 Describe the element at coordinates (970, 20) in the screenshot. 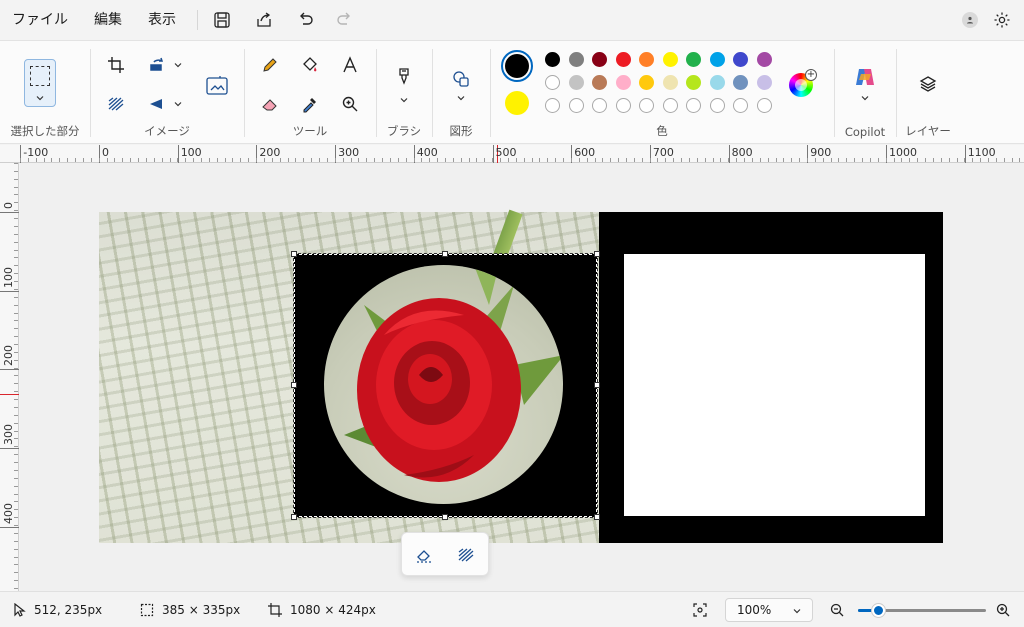

I see `account-button` at that location.